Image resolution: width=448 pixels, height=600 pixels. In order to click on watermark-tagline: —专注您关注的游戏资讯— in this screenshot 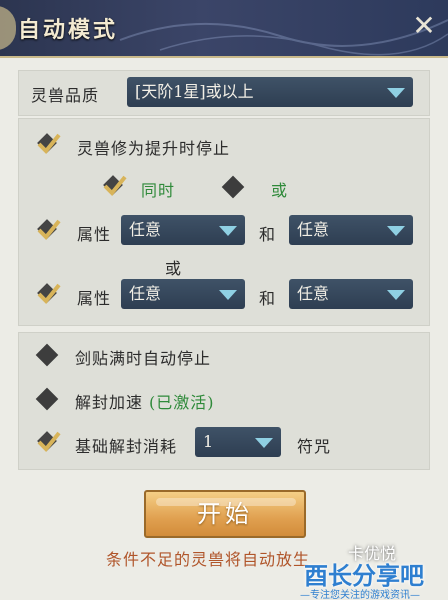, I will do `click(360, 595)`.